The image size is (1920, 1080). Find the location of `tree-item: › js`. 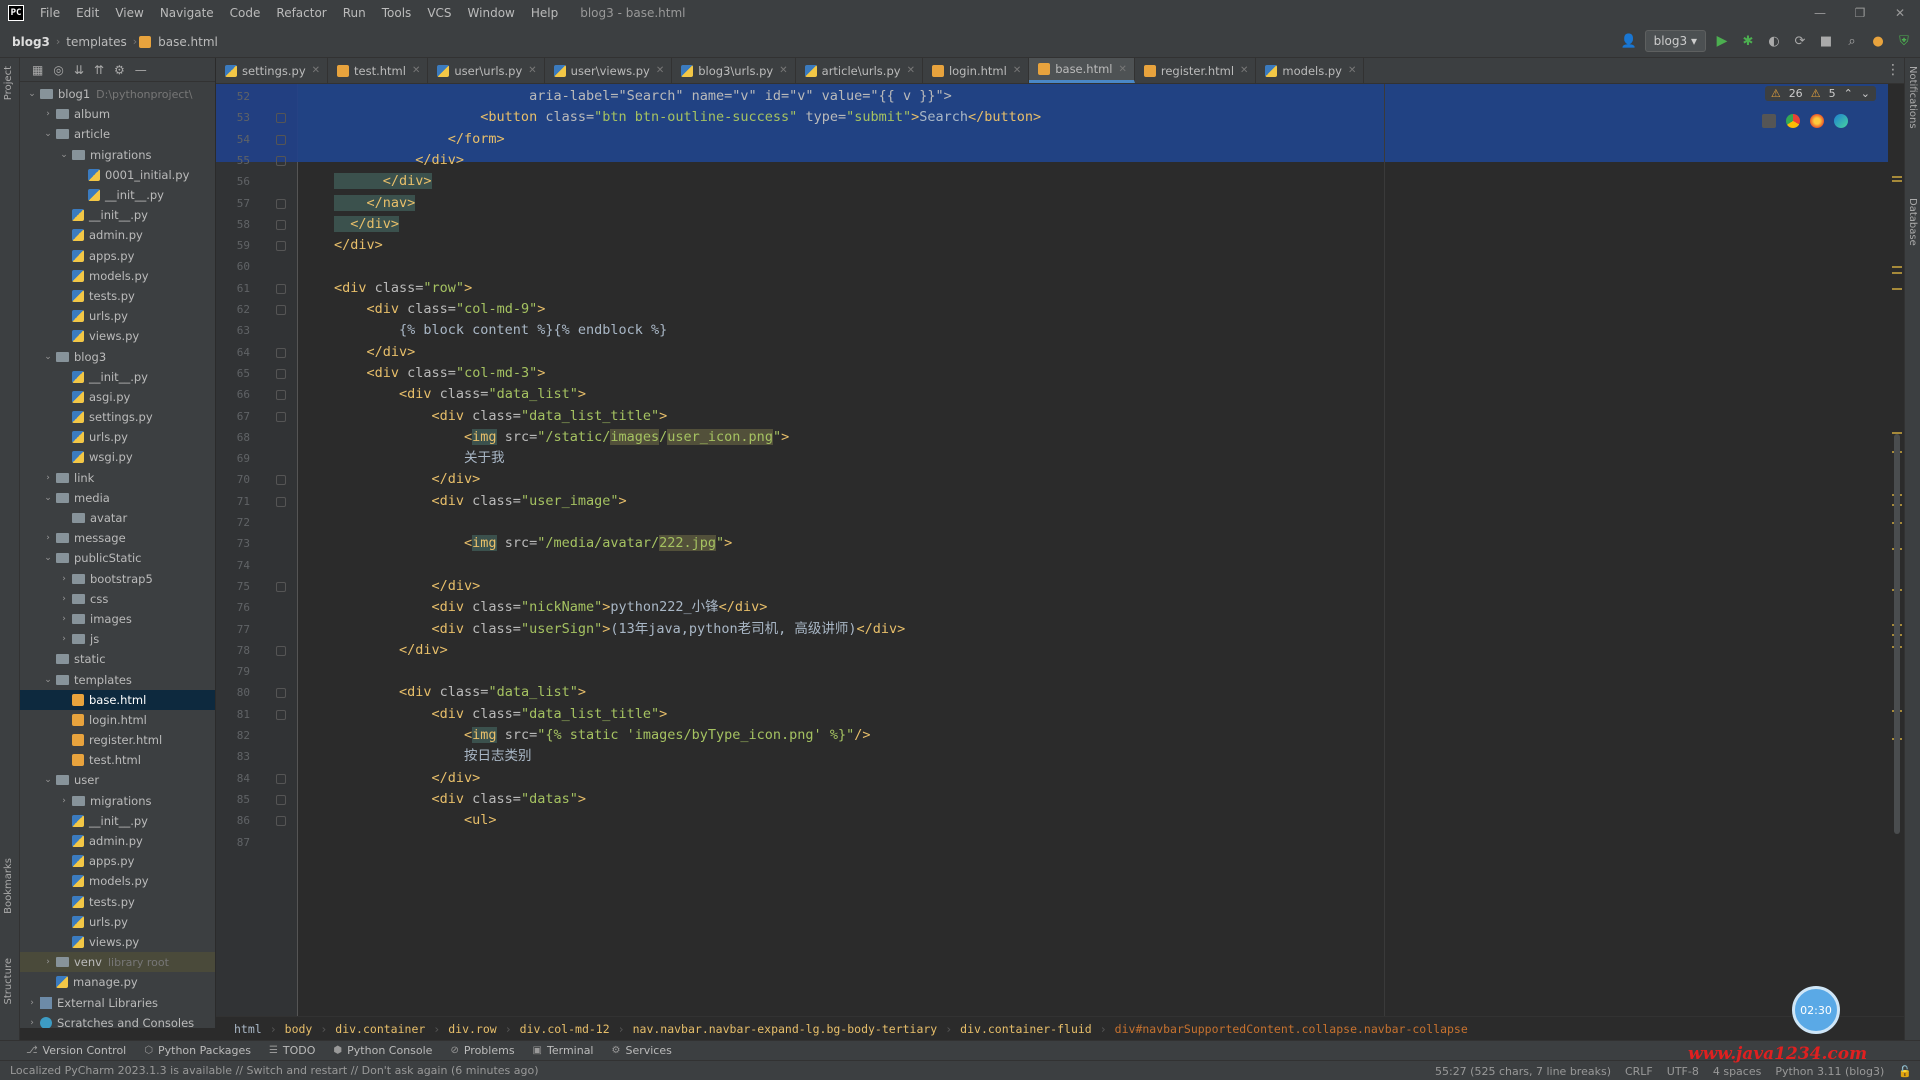

tree-item: › js is located at coordinates (117, 639).